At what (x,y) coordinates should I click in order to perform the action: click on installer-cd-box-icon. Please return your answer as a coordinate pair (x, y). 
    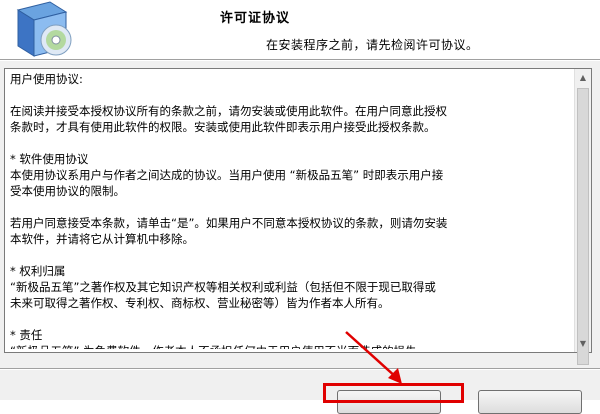
    Looking at the image, I should click on (42, 30).